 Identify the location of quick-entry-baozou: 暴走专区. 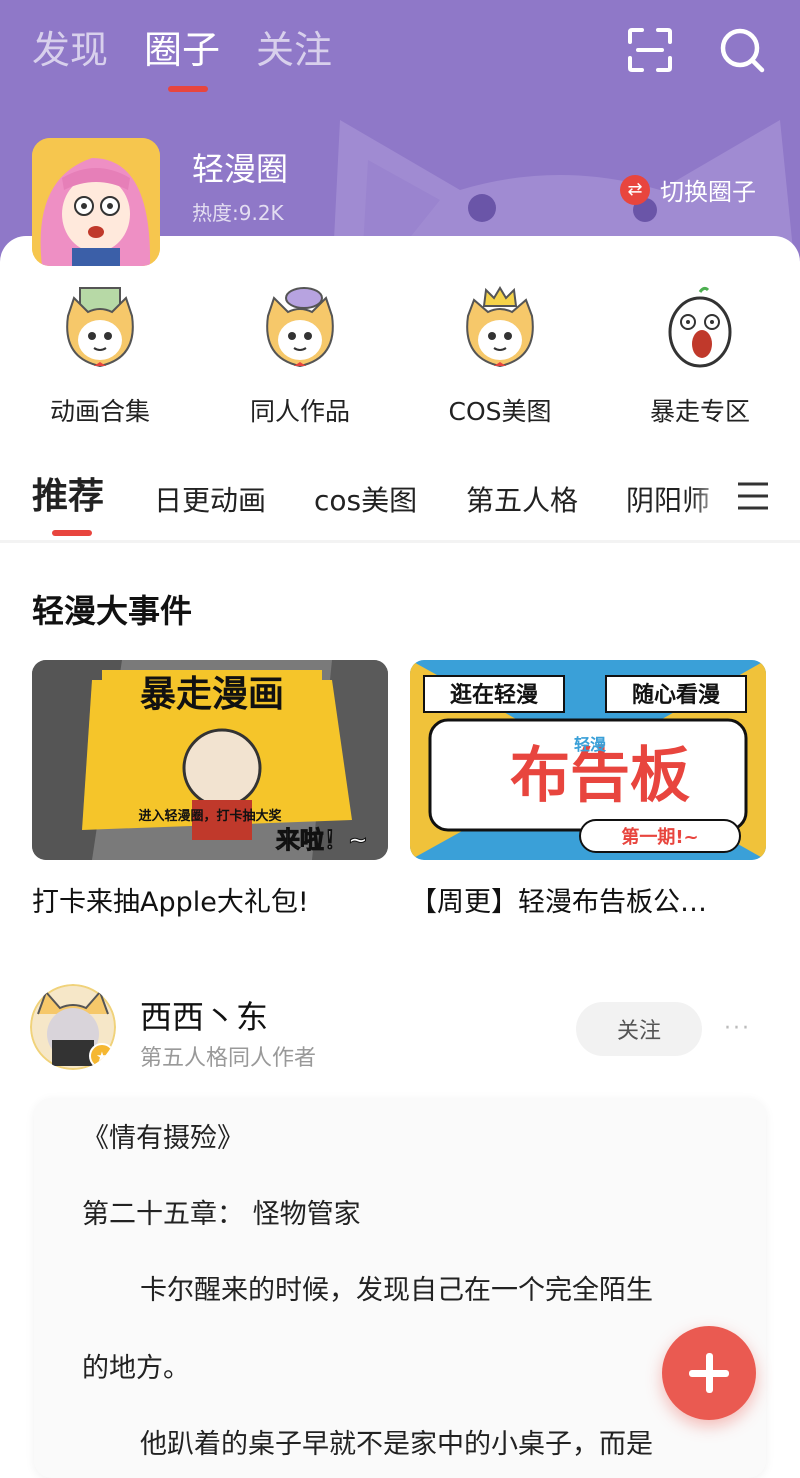
(700, 357).